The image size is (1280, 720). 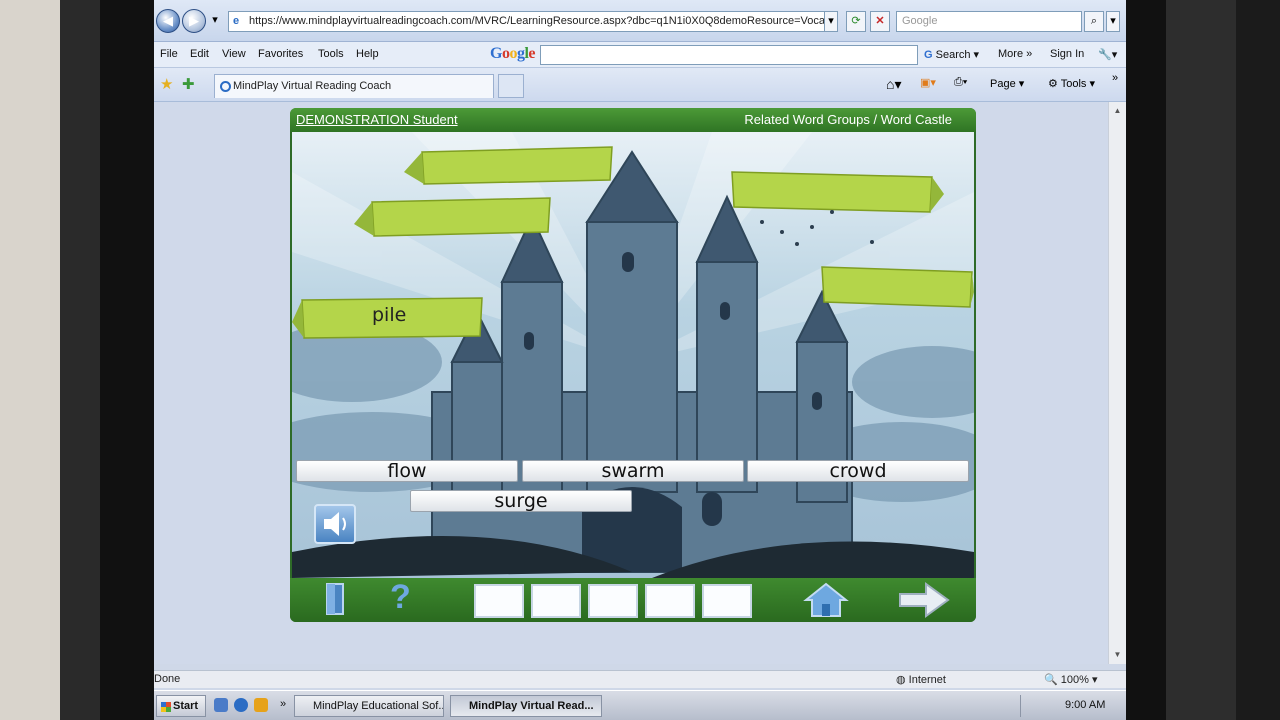 I want to click on word-choice-crowd: crowd, so click(x=858, y=471).